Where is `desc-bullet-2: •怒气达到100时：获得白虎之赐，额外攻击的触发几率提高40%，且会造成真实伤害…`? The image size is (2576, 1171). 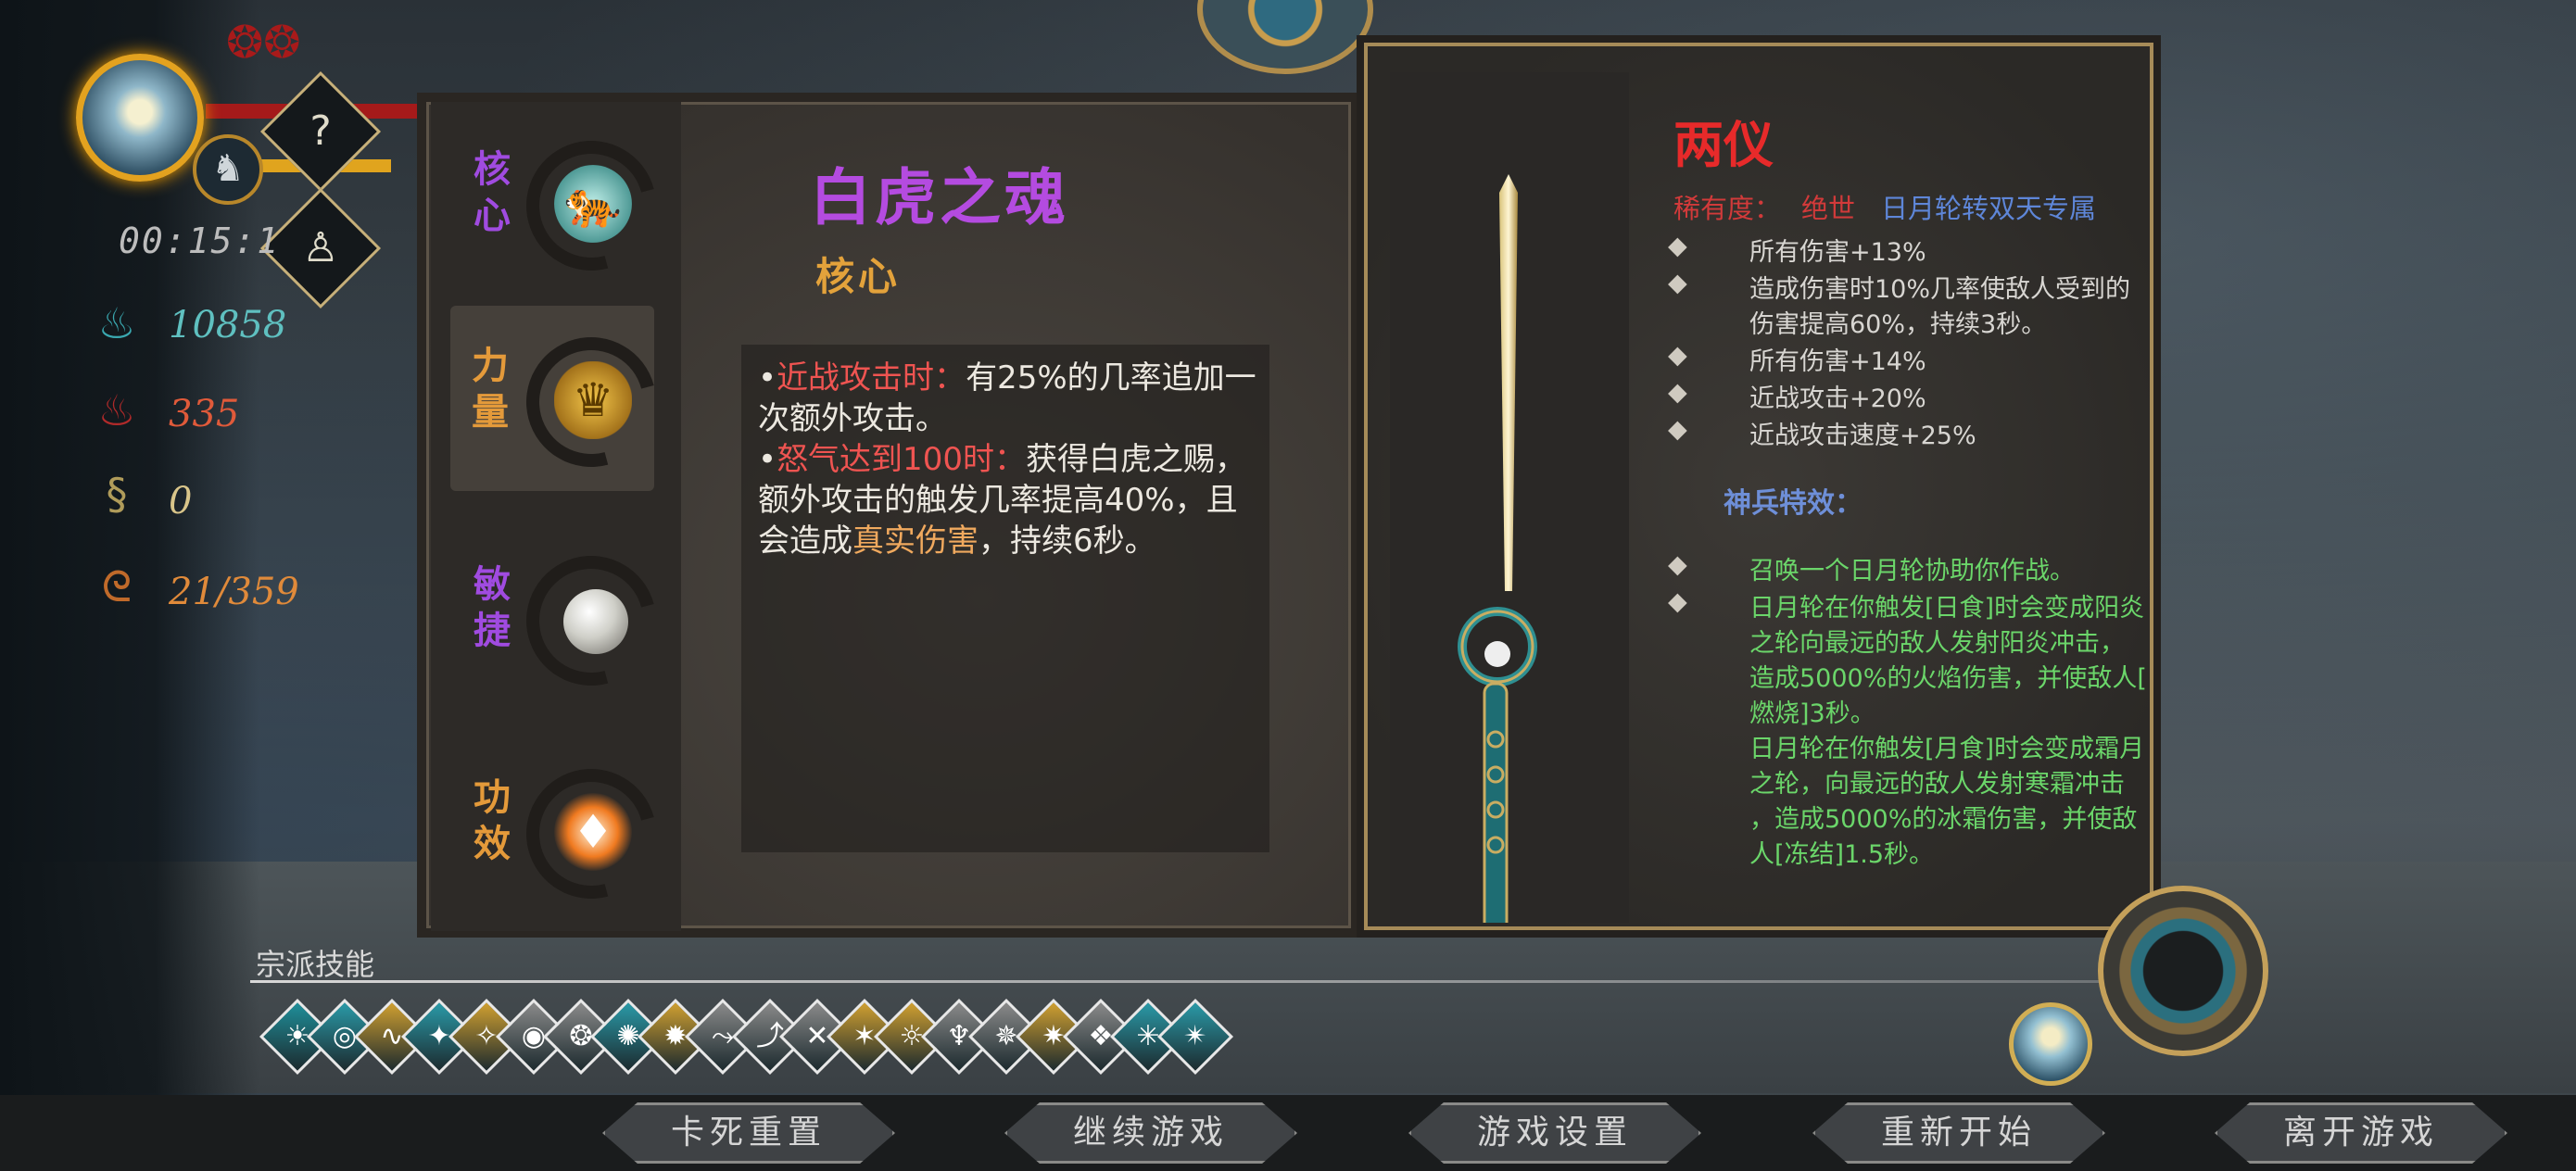
desc-bullet-2: •怒气达到100时：获得白虎之赐，额外攻击的触发几率提高40%，且会造成真实伤害… is located at coordinates (1002, 501).